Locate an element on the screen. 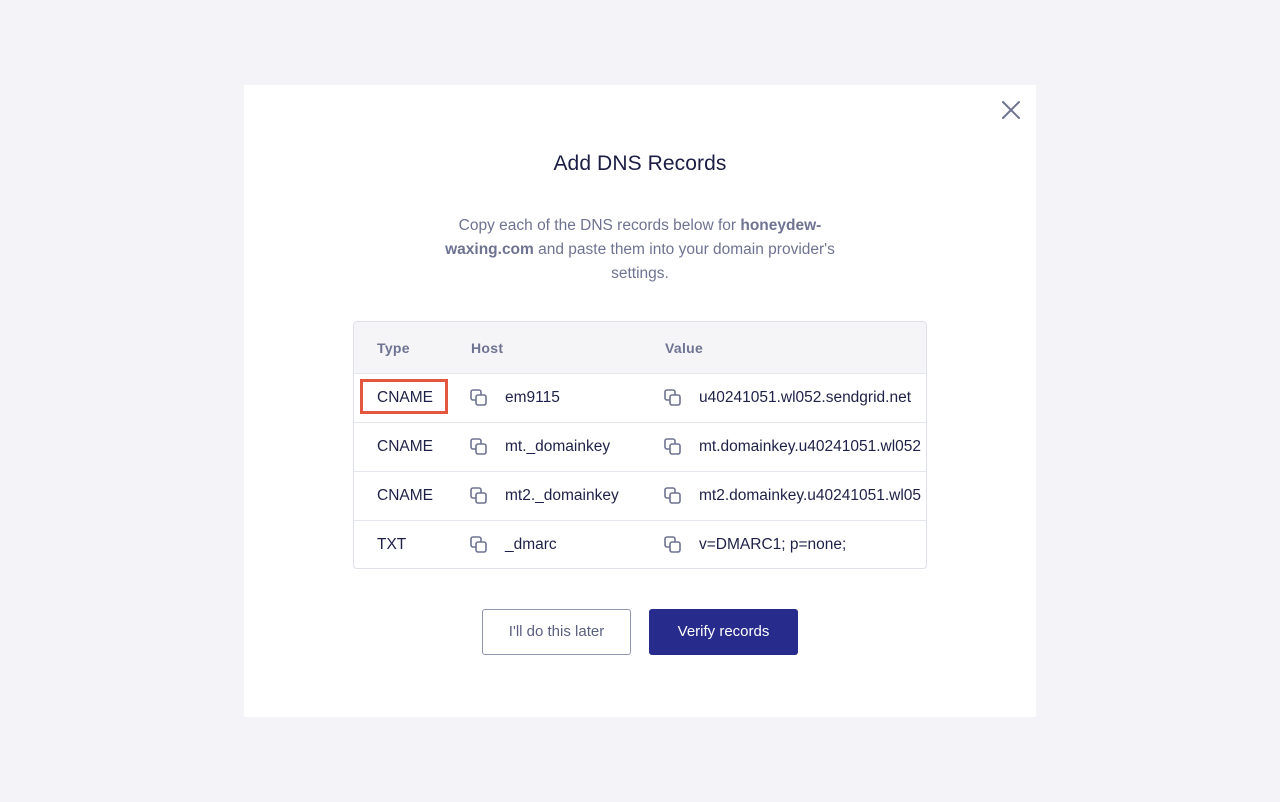 Image resolution: width=1280 pixels, height=802 pixels. verify-records-button: Verify records is located at coordinates (723, 632).